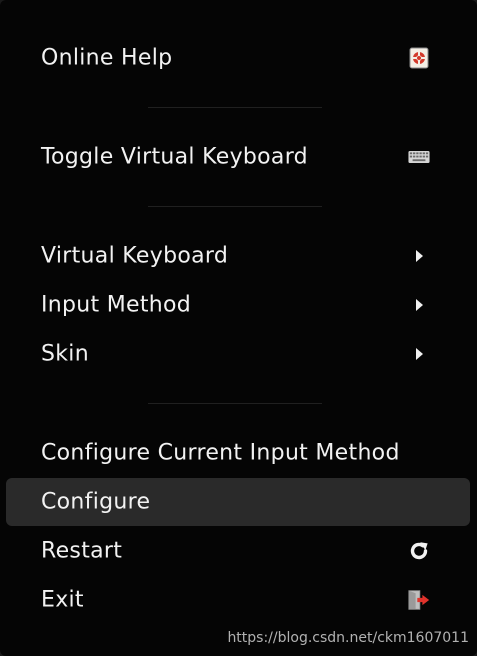 The width and height of the screenshot is (477, 656). What do you see at coordinates (107, 58) in the screenshot?
I see `menu-item-label: Online Help` at bounding box center [107, 58].